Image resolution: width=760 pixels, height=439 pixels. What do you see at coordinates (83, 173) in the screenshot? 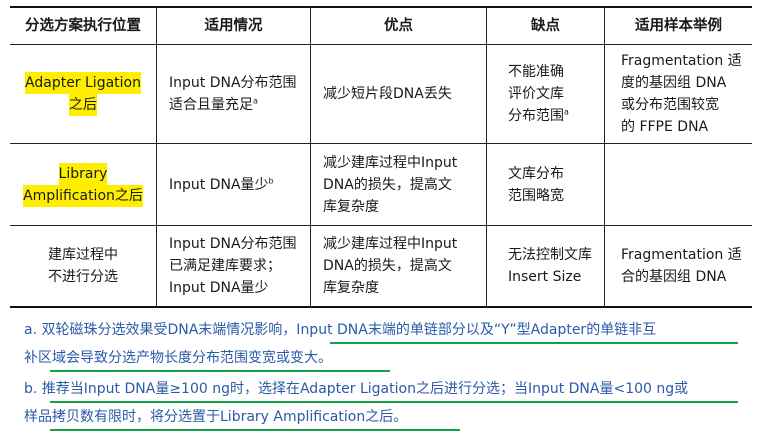
I see `highlighted-text: Library` at bounding box center [83, 173].